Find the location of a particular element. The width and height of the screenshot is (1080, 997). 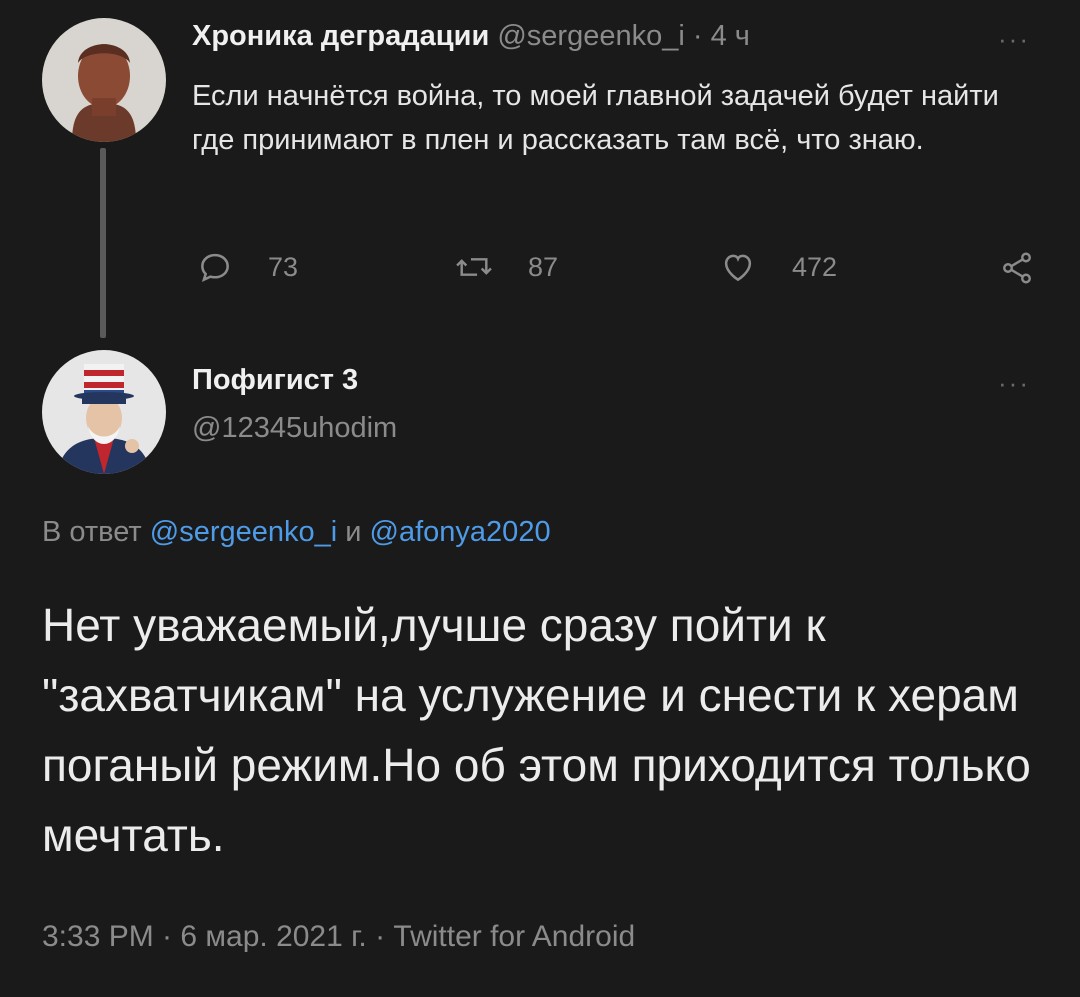

share-button is located at coordinates (1017, 270).